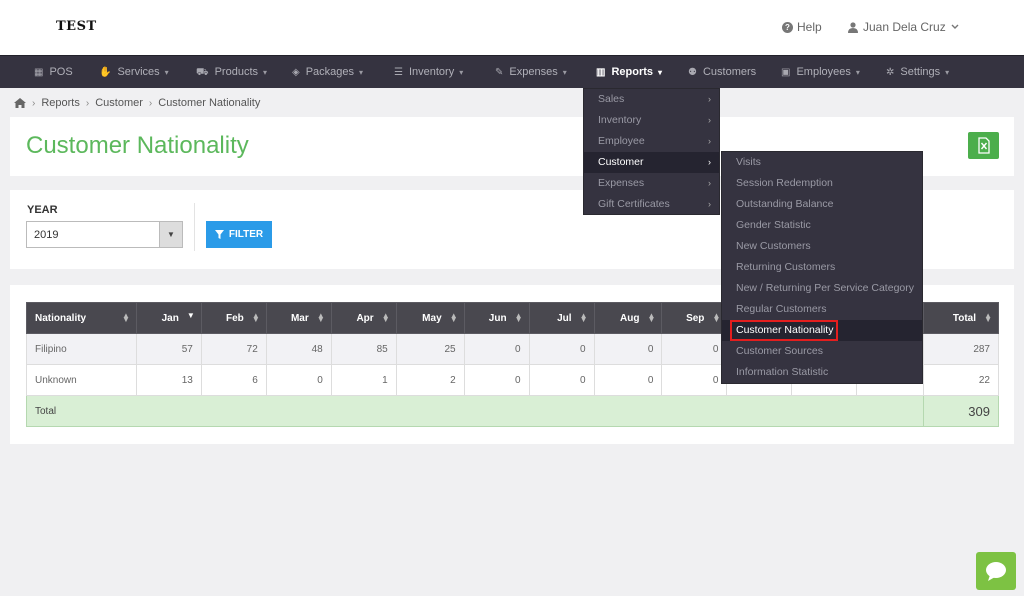 The image size is (1024, 596). I want to click on submenu-item-regular-customers: Regular Customers, so click(822, 309).